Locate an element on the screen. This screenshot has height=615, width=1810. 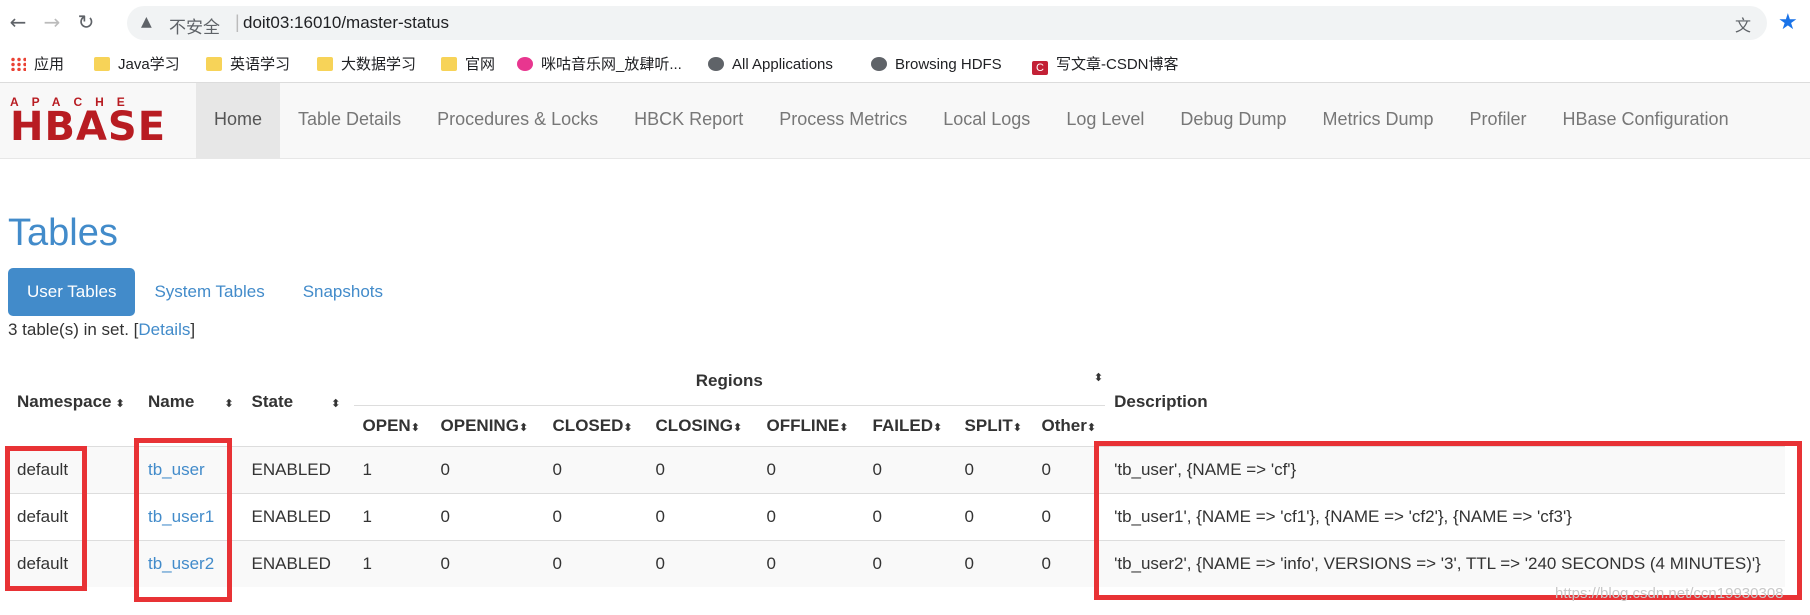
globe-icon is located at coordinates (879, 64).